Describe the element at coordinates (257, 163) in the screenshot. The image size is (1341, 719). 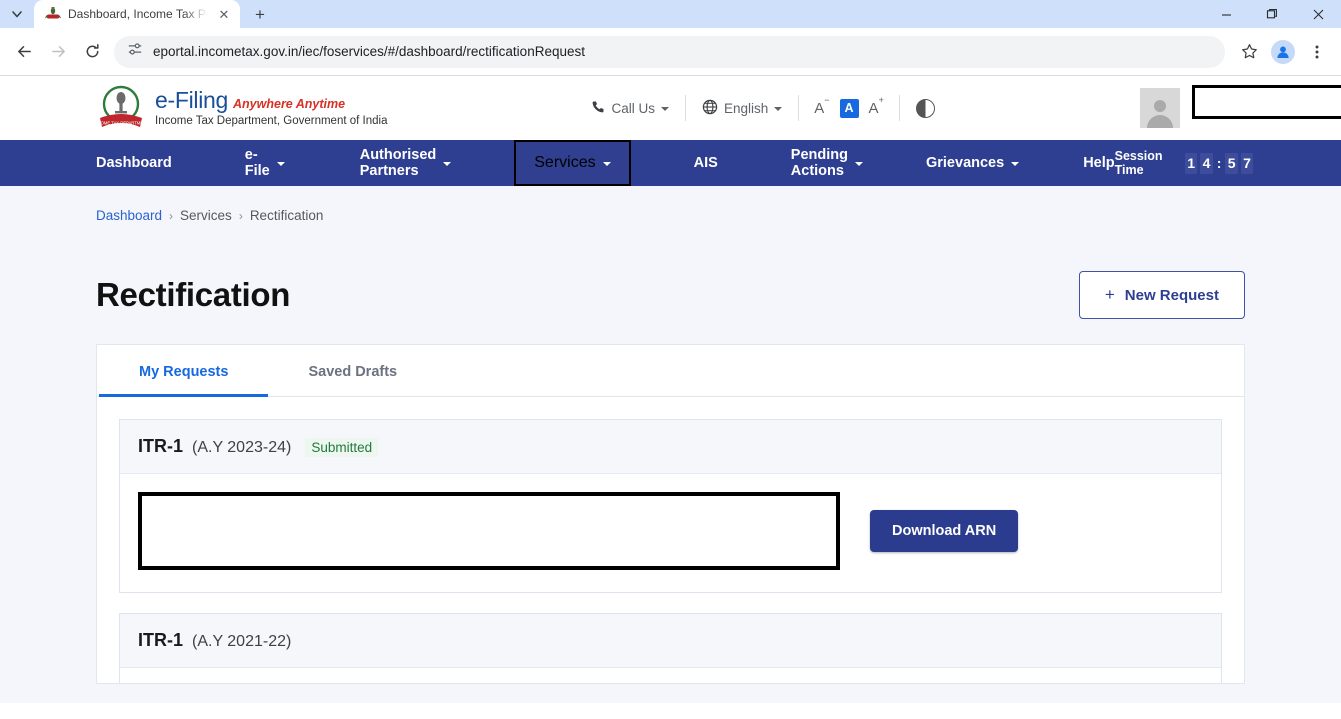
I see `nav-label: e-File` at that location.